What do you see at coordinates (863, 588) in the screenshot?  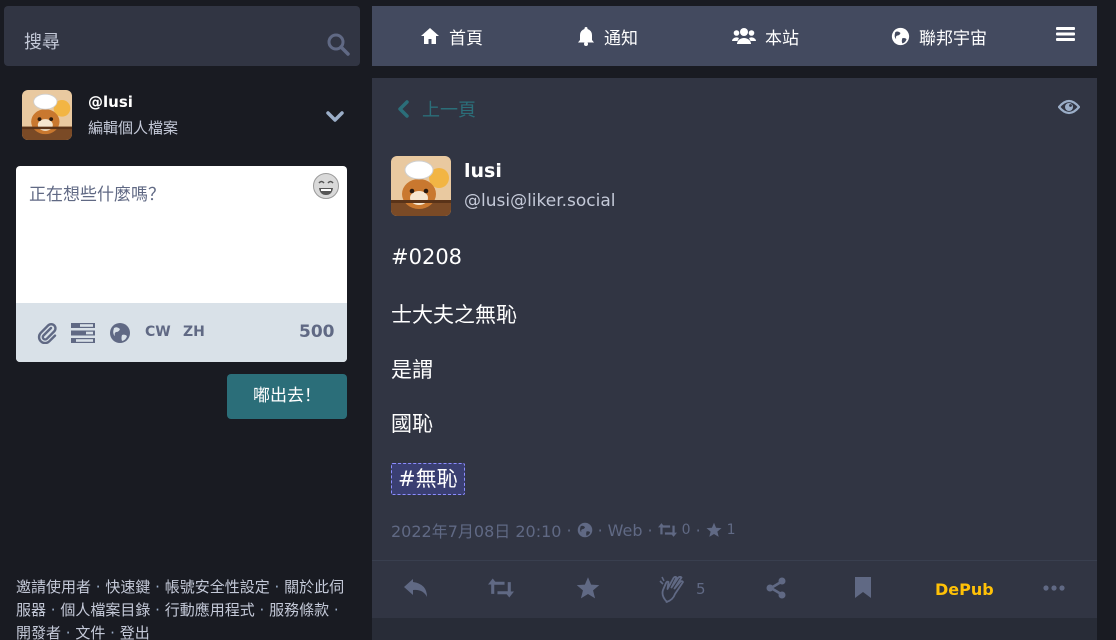 I see `bookmark-icon` at bounding box center [863, 588].